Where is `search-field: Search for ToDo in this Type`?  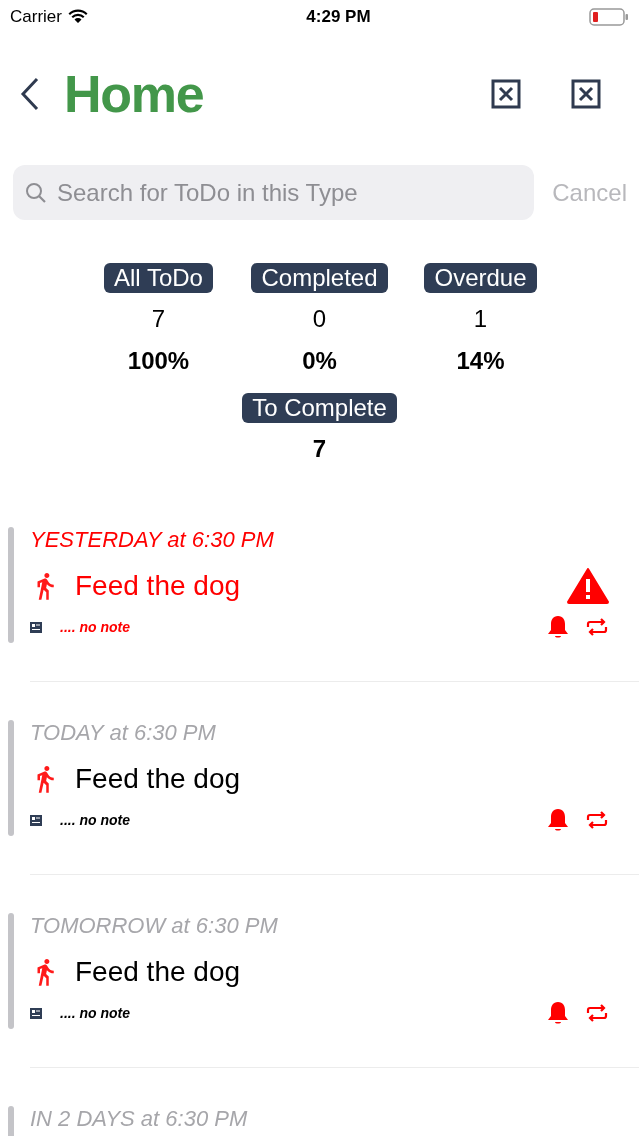 search-field: Search for ToDo in this Type is located at coordinates (274, 192).